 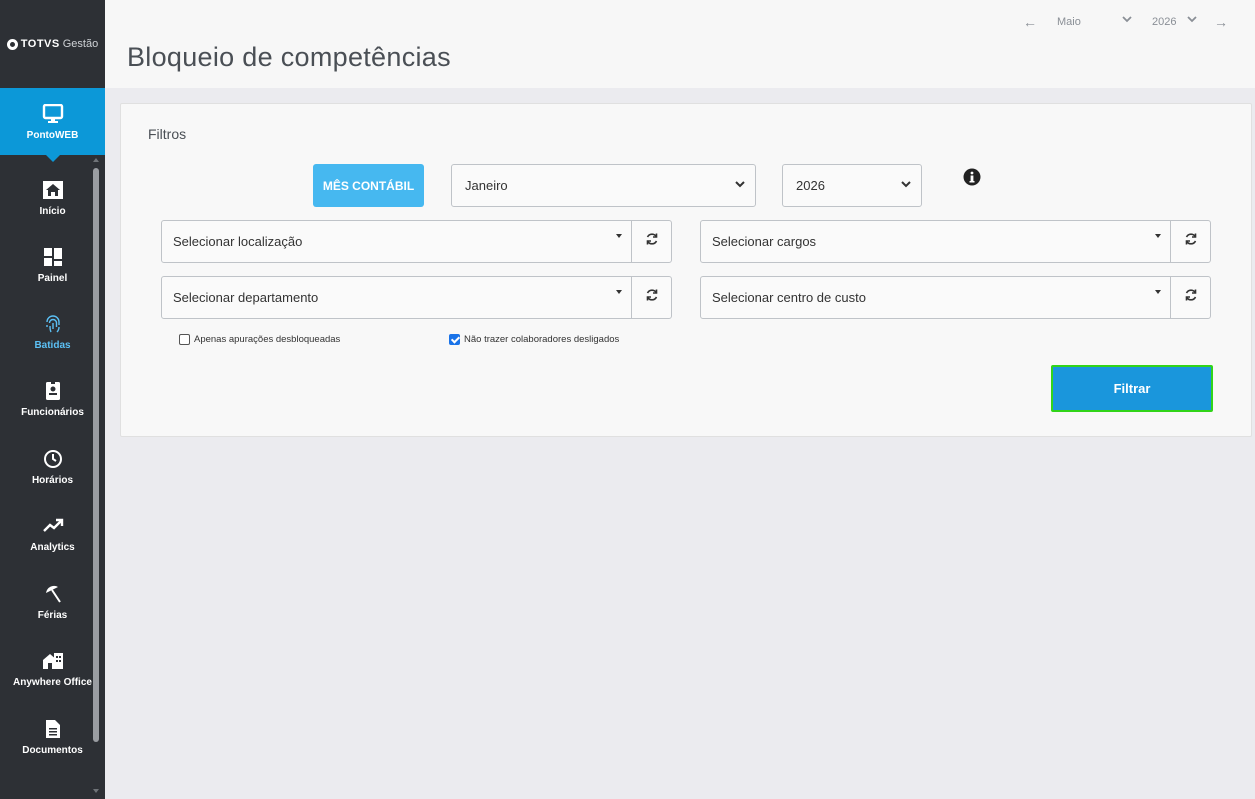 What do you see at coordinates (603, 185) in the screenshot?
I see `month-select: Janeiro` at bounding box center [603, 185].